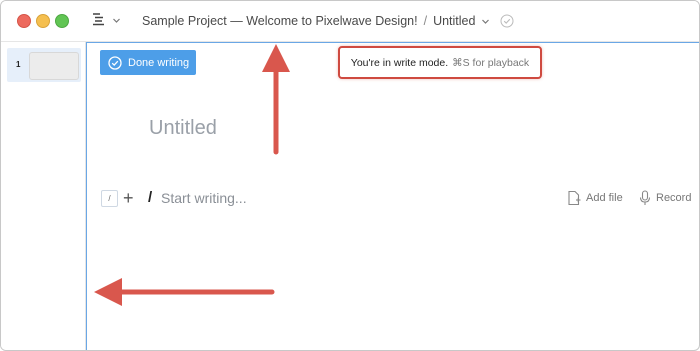 Image resolution: width=700 pixels, height=351 pixels. Describe the element at coordinates (128, 198) in the screenshot. I see `add-block-button: +` at that location.